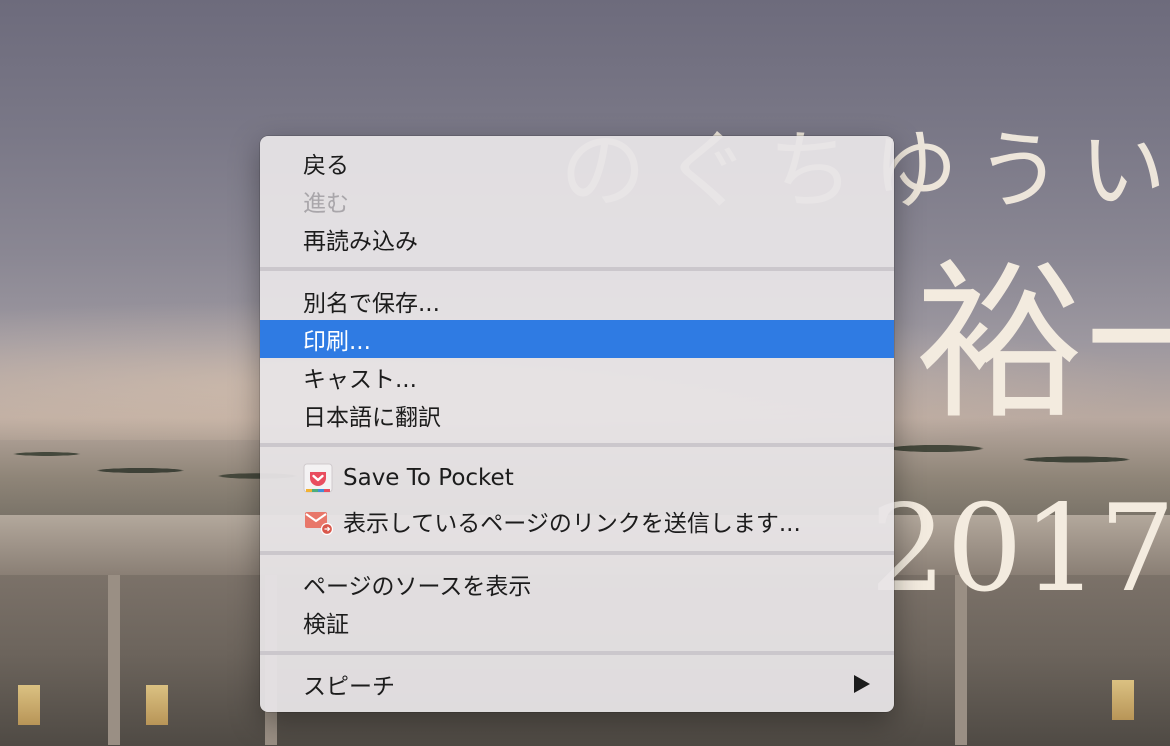 Image resolution: width=1170 pixels, height=746 pixels. What do you see at coordinates (1042, 344) in the screenshot?
I see `hero-kanji-title: 裕一` at bounding box center [1042, 344].